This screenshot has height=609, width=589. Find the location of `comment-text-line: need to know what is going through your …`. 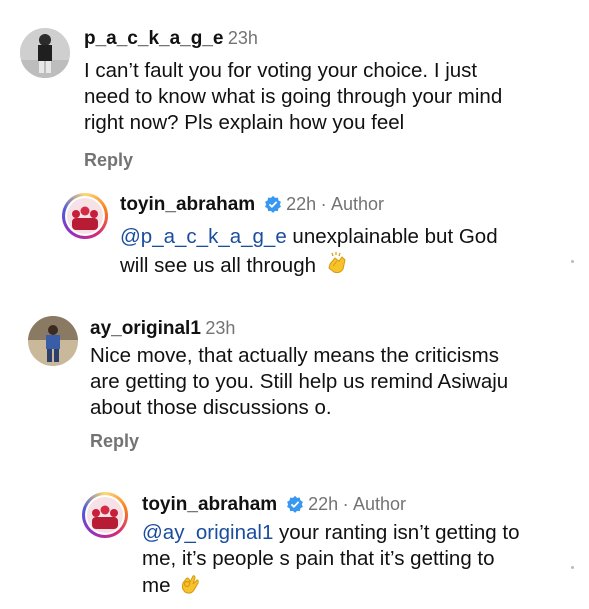

comment-text-line: need to know what is going through your … is located at coordinates (293, 96).